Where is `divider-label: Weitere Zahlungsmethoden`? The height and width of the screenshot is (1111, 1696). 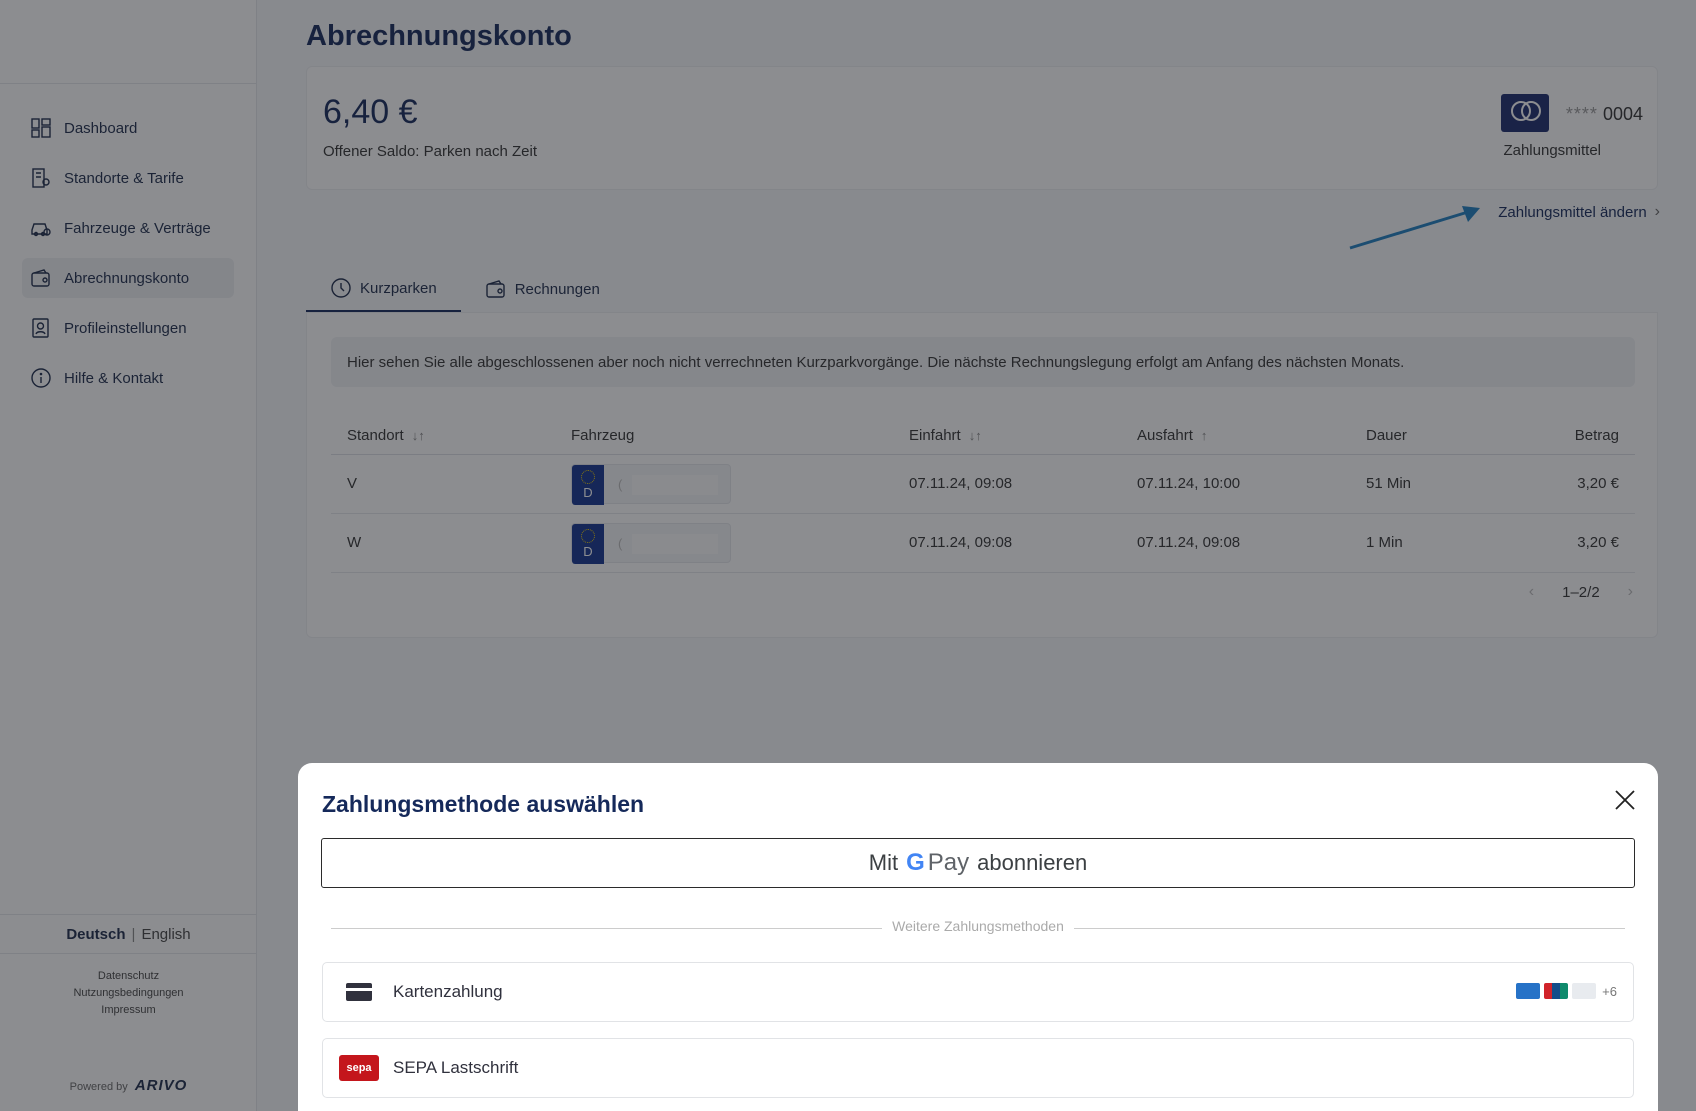 divider-label: Weitere Zahlungsmethoden is located at coordinates (978, 927).